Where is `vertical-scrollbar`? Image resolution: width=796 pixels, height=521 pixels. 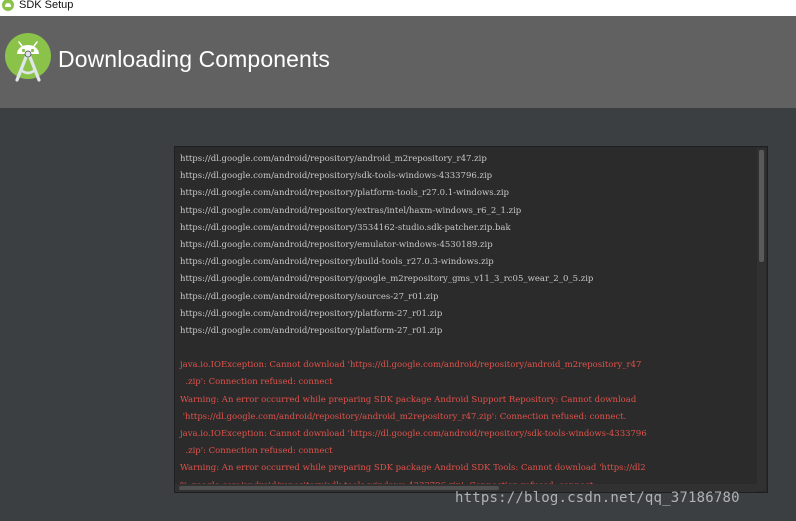
vertical-scrollbar is located at coordinates (761, 319).